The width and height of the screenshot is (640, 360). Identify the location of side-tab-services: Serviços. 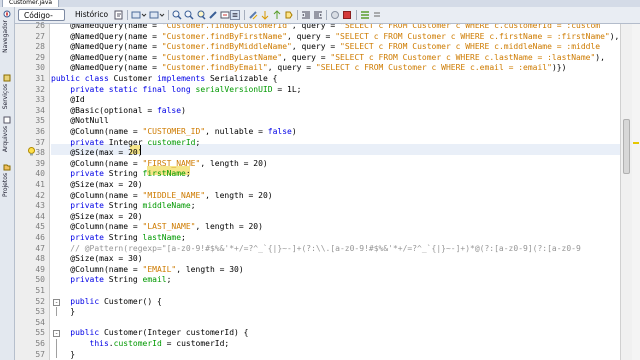
(7, 92).